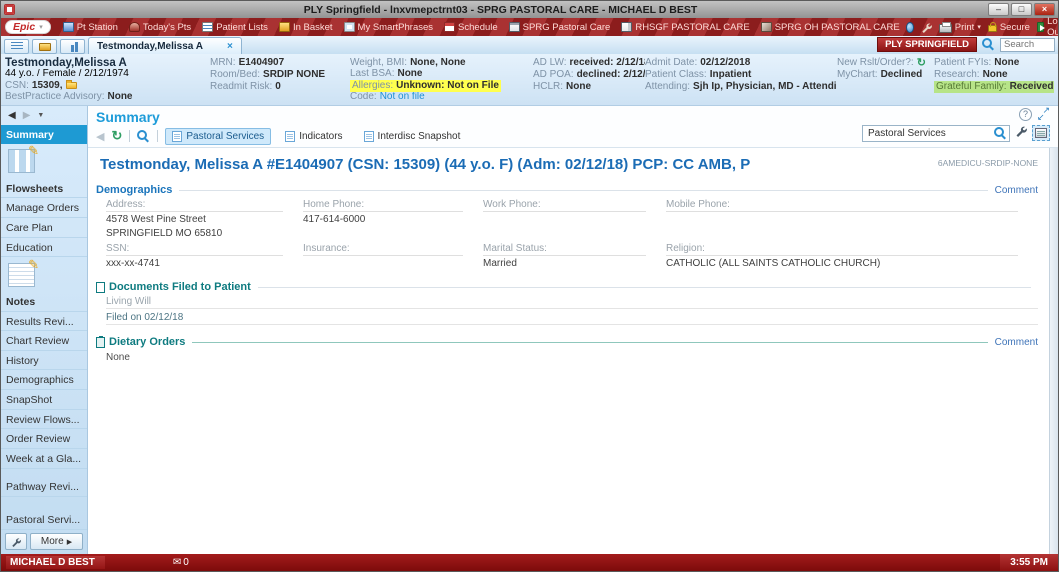 The height and width of the screenshot is (572, 1059). I want to click on in-basket-status: ✉ 0, so click(181, 562).